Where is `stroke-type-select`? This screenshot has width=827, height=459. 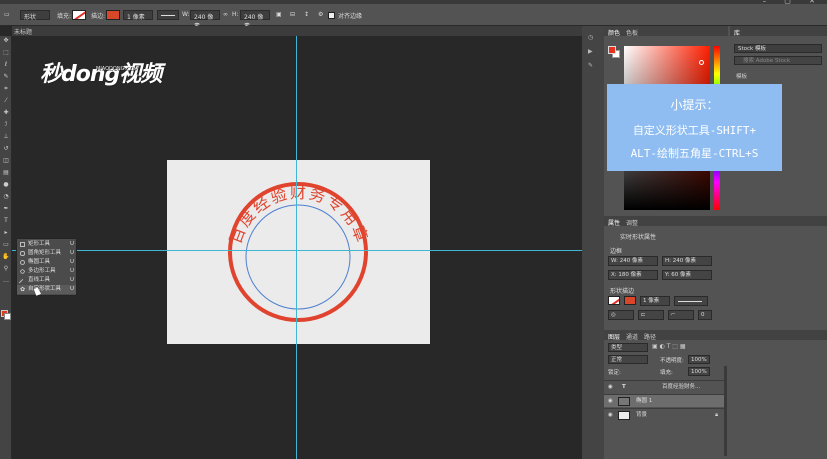 stroke-type-select is located at coordinates (168, 15).